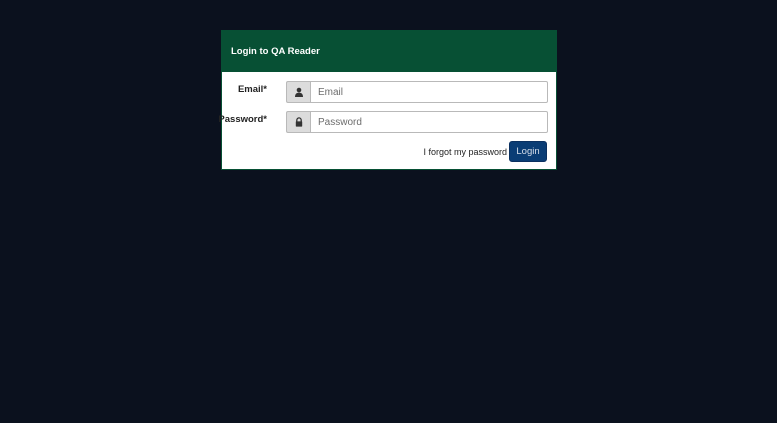 The height and width of the screenshot is (423, 777). I want to click on login-button: Login, so click(528, 151).